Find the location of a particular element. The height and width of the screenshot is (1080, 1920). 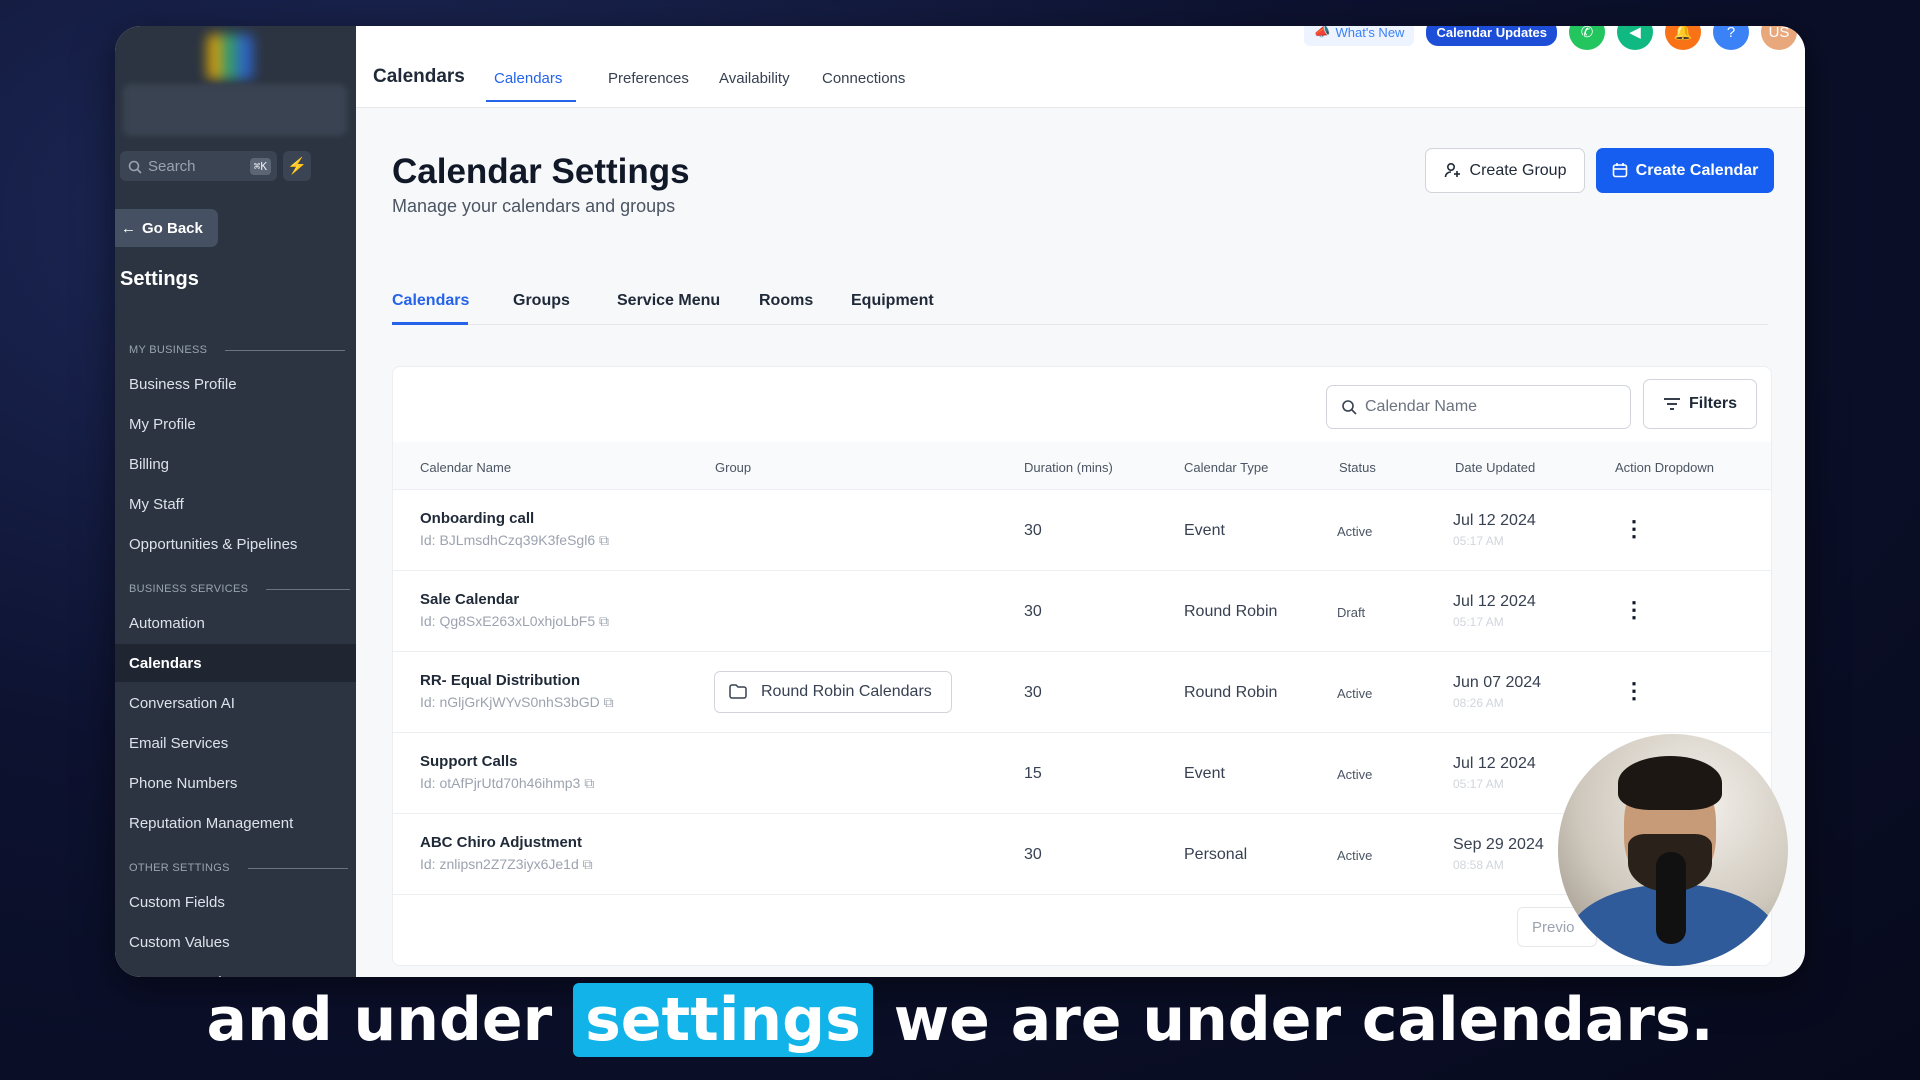

create-calendar-button: Create Calendar is located at coordinates (1685, 170).